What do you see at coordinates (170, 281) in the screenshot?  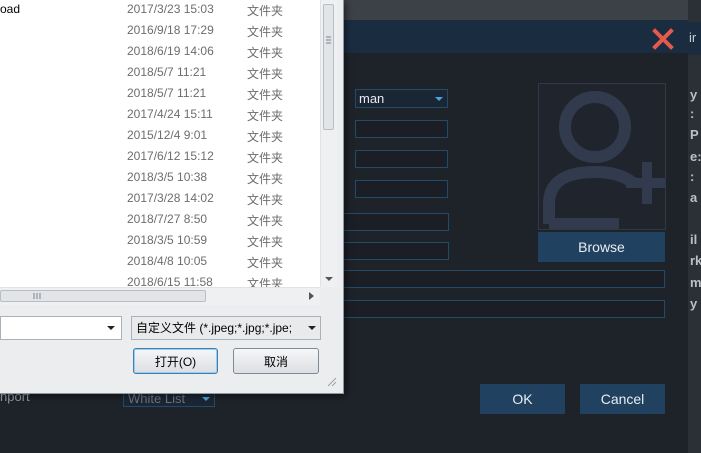 I see `file-date: 2018/6/15 11:58` at bounding box center [170, 281].